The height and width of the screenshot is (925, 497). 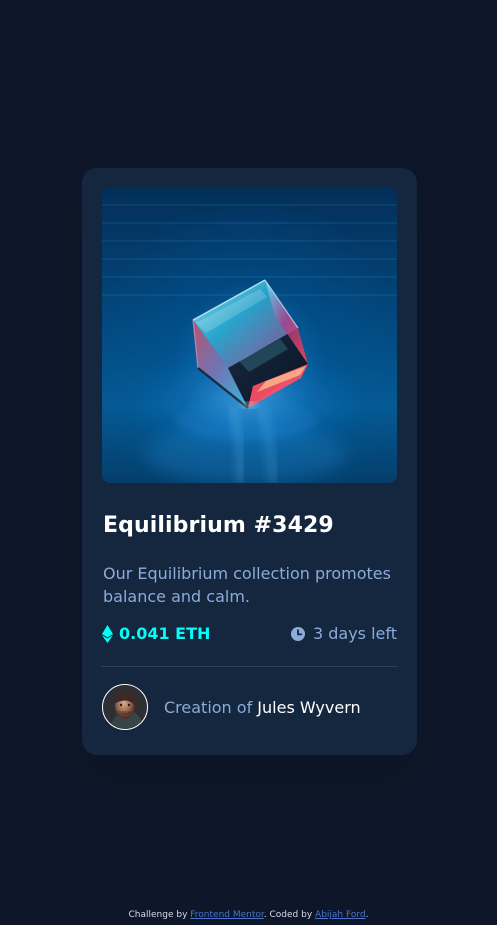 What do you see at coordinates (249, 666) in the screenshot?
I see `card-divider` at bounding box center [249, 666].